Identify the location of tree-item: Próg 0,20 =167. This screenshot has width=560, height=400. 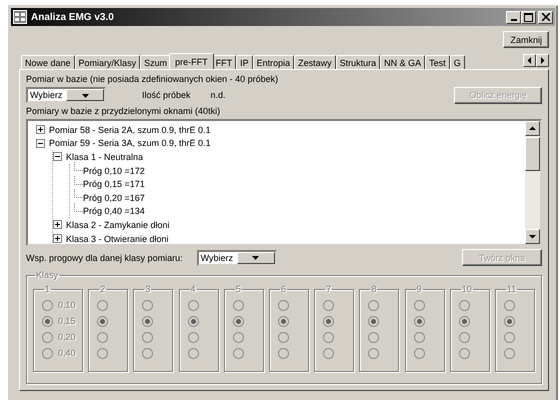
(114, 197).